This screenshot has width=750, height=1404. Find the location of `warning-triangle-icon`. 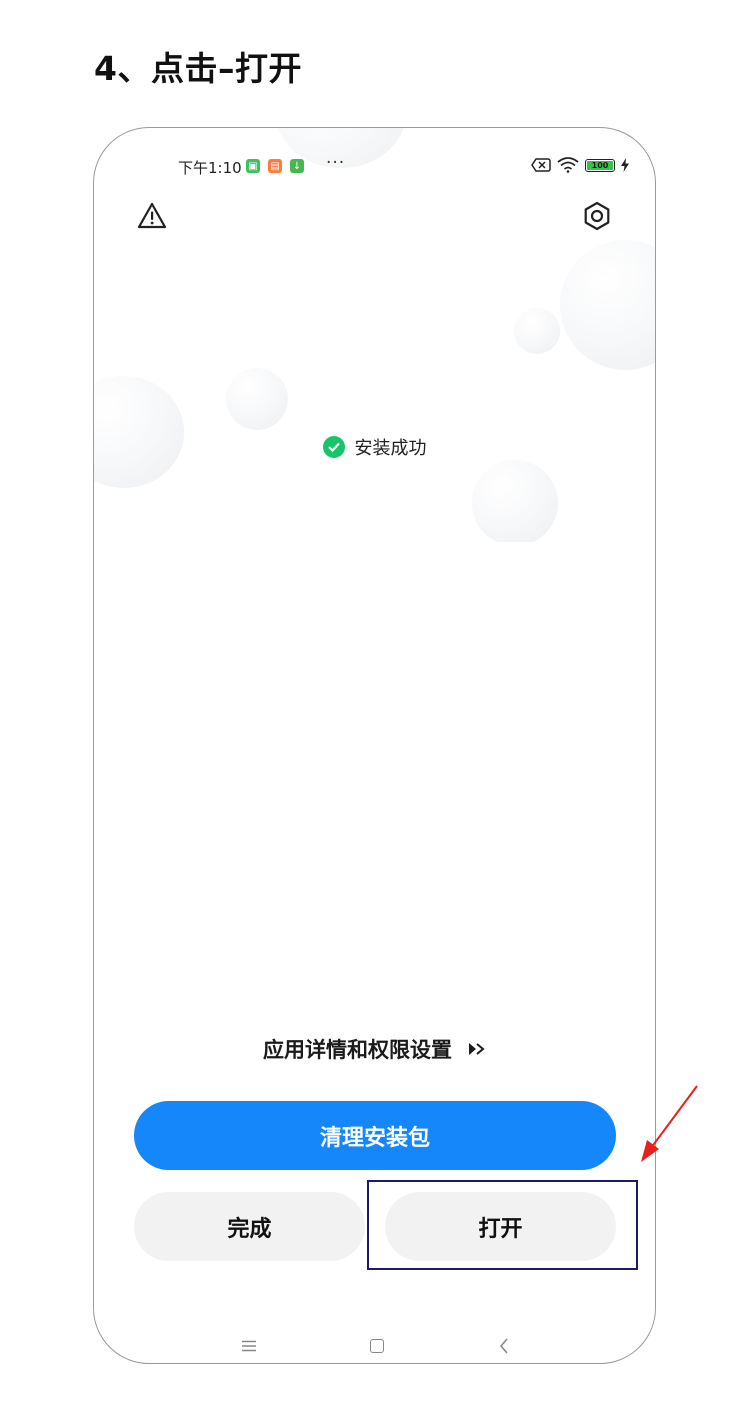

warning-triangle-icon is located at coordinates (152, 216).